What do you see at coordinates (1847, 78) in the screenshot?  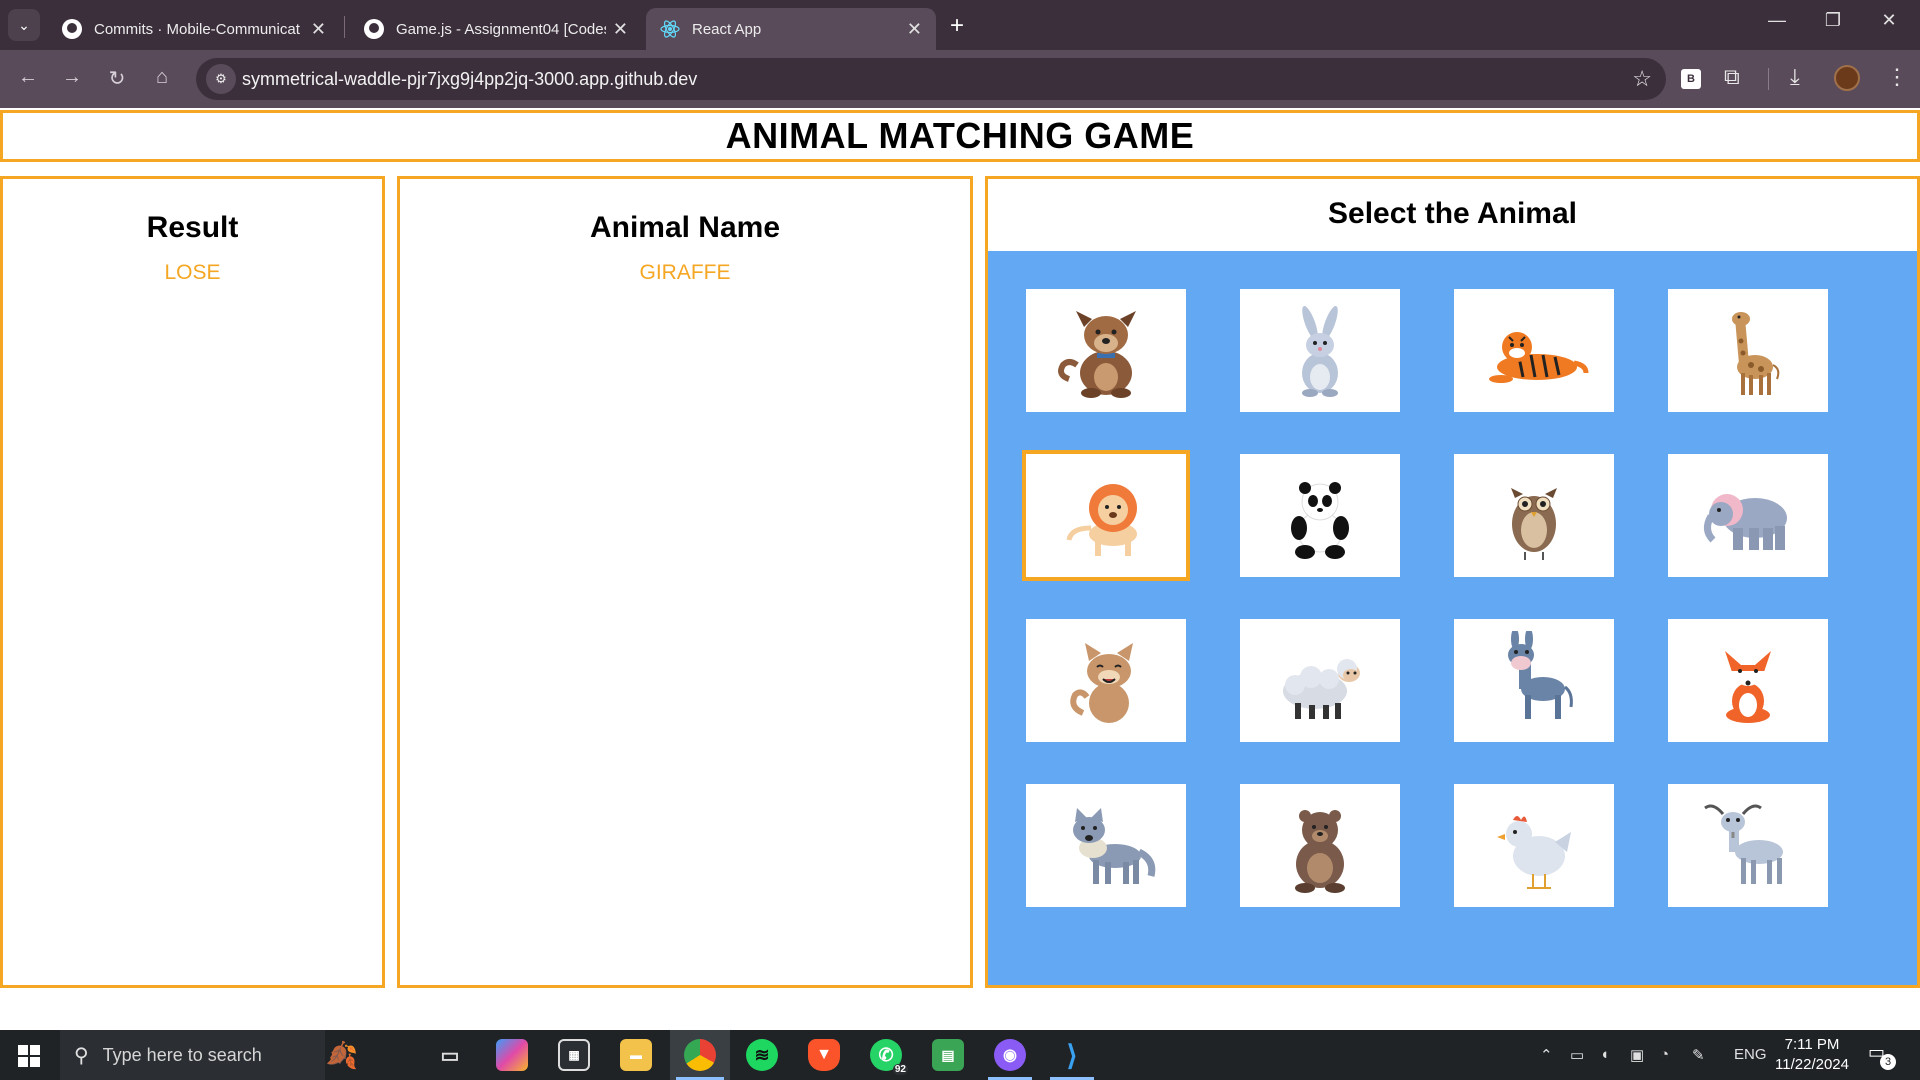 I see `profile-avatar` at bounding box center [1847, 78].